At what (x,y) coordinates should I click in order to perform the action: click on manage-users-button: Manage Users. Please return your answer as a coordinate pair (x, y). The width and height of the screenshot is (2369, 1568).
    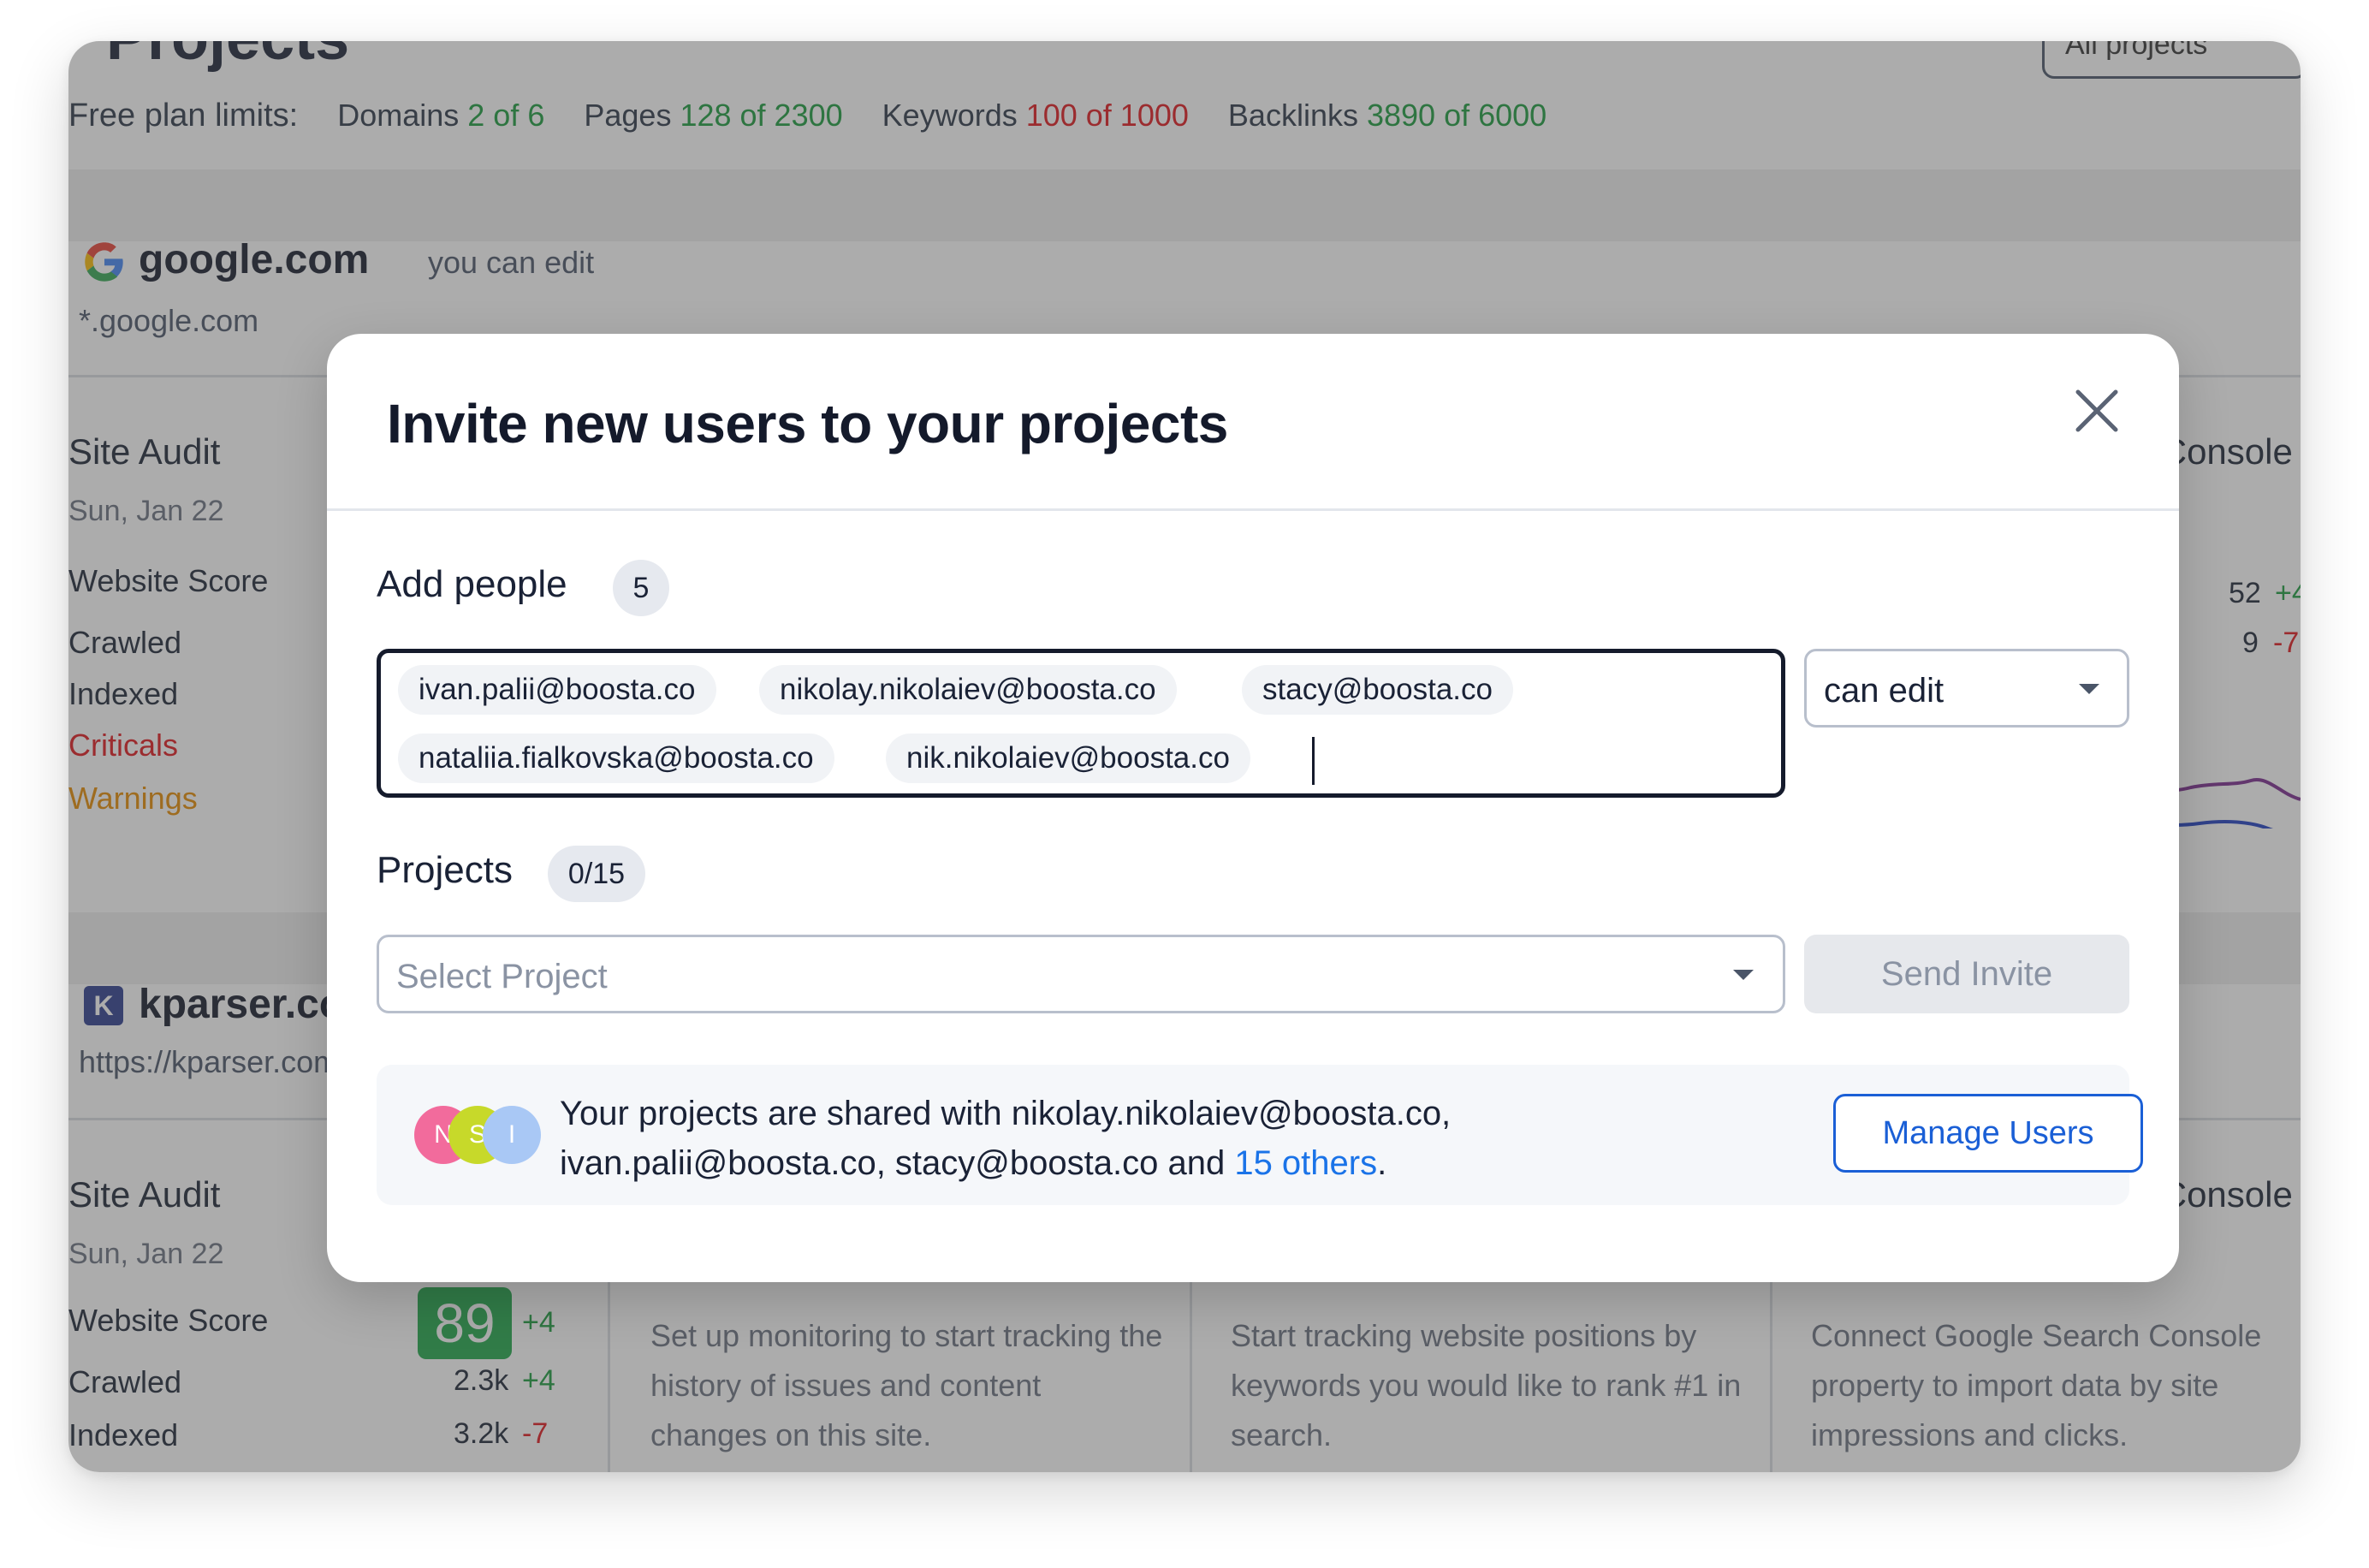
    Looking at the image, I should click on (1988, 1133).